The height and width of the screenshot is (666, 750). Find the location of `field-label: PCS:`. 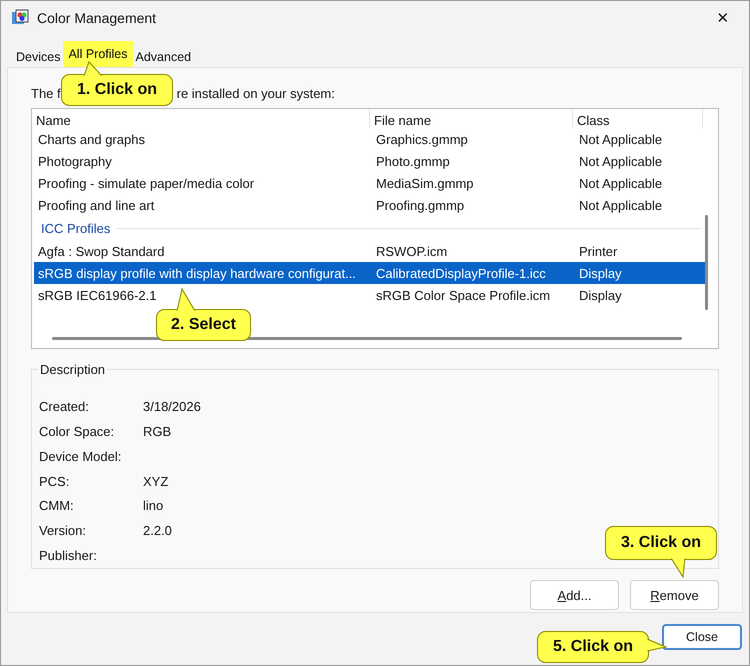

field-label: PCS: is located at coordinates (54, 481).